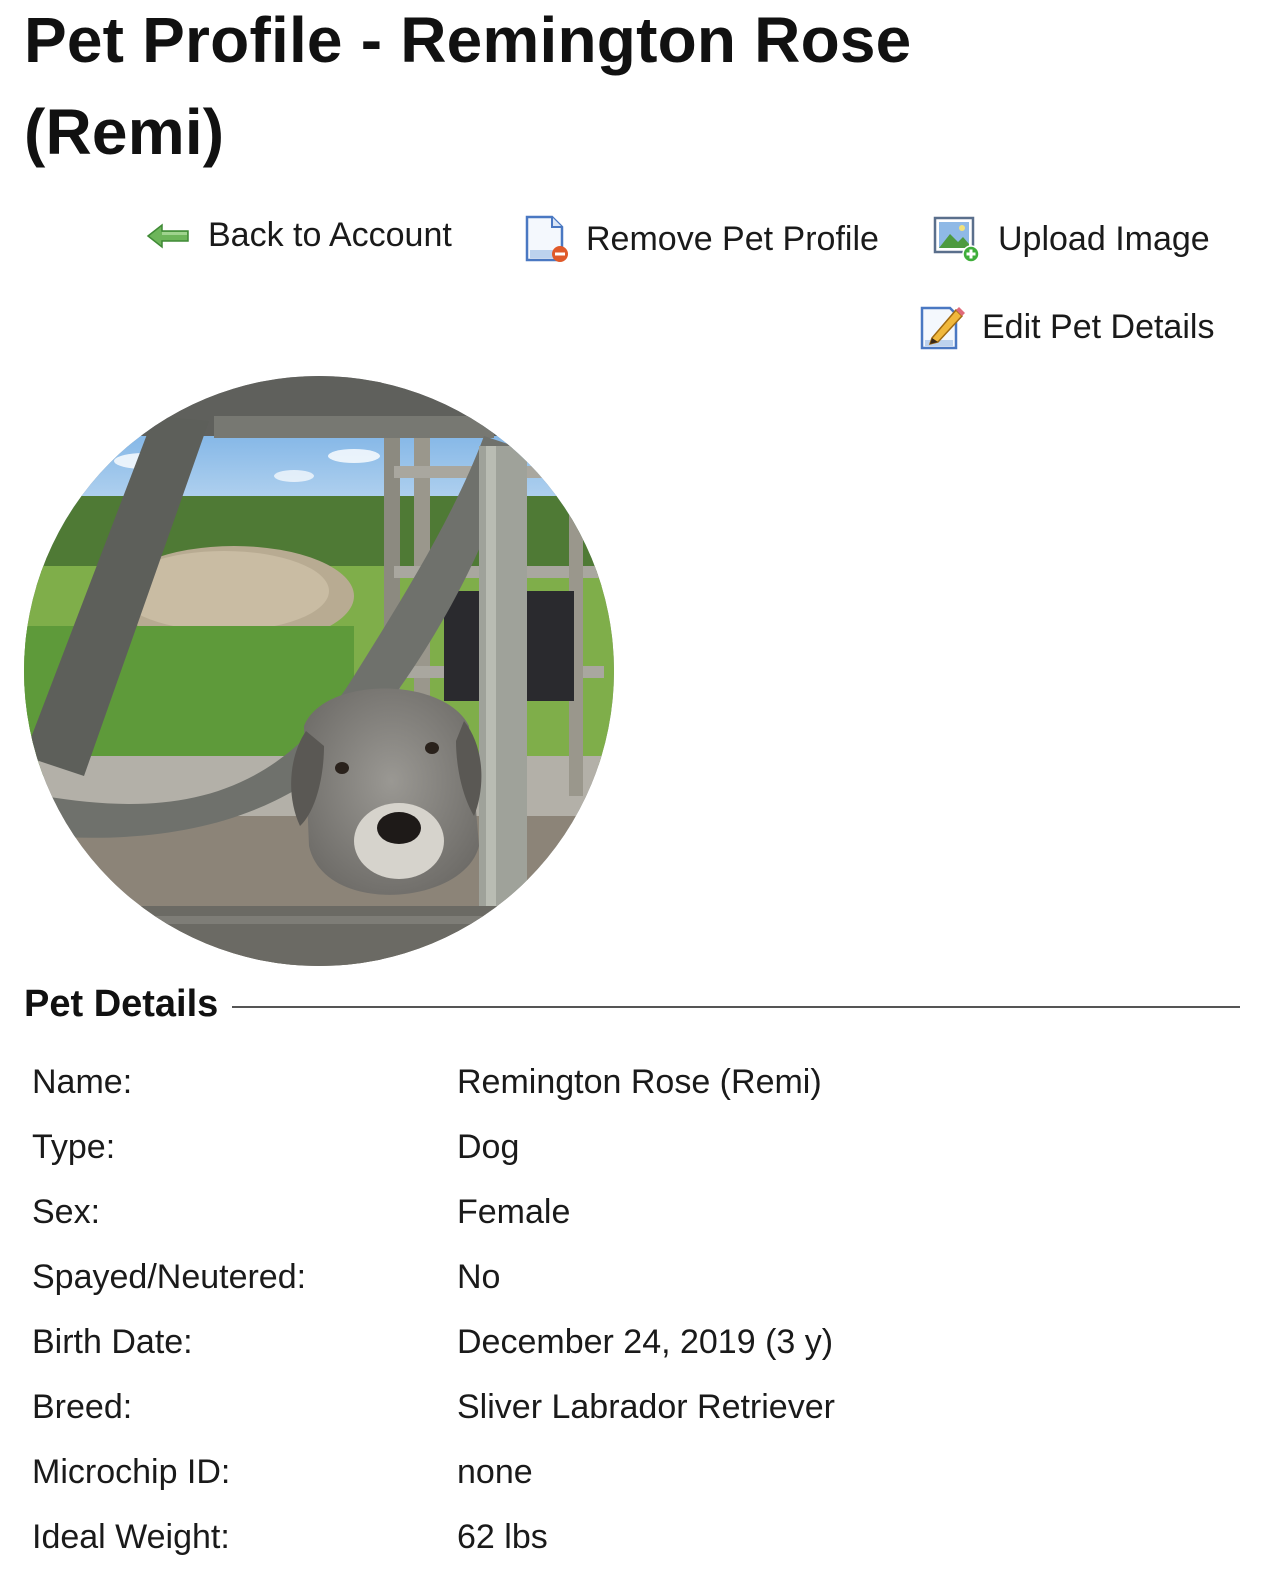 This screenshot has width=1284, height=1595. Describe the element at coordinates (495, 1472) in the screenshot. I see `detail-value: none` at that location.